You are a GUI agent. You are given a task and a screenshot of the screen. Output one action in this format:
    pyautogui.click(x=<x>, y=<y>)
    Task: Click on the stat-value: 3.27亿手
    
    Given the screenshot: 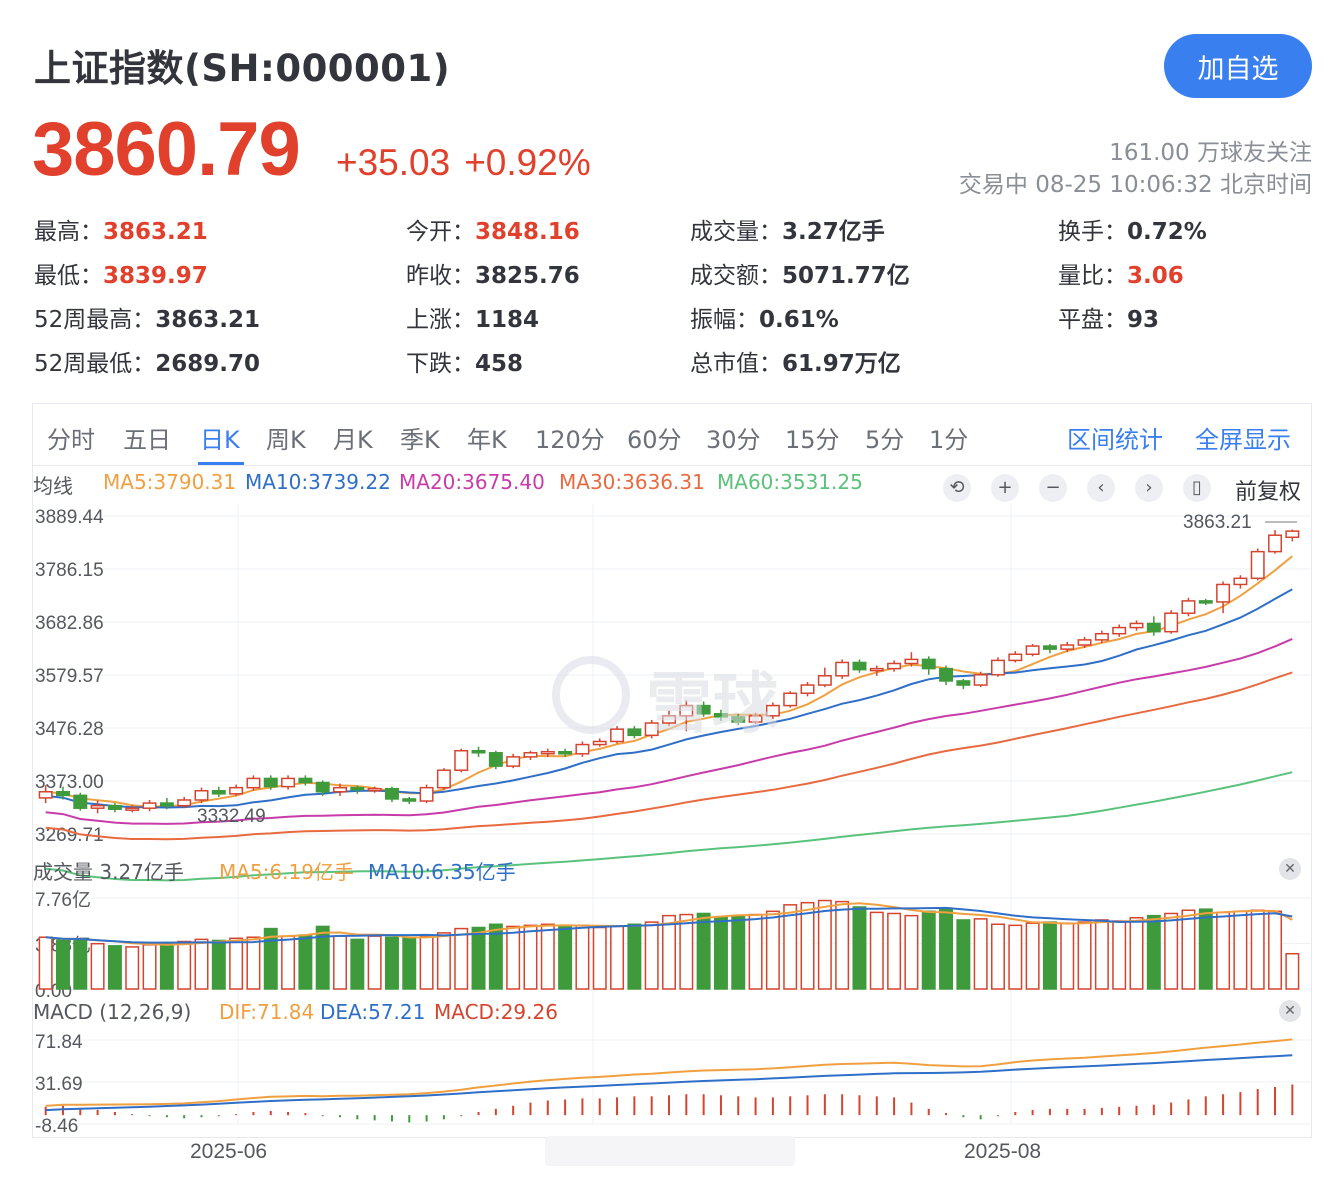 What is the action you would take?
    pyautogui.click(x=833, y=232)
    